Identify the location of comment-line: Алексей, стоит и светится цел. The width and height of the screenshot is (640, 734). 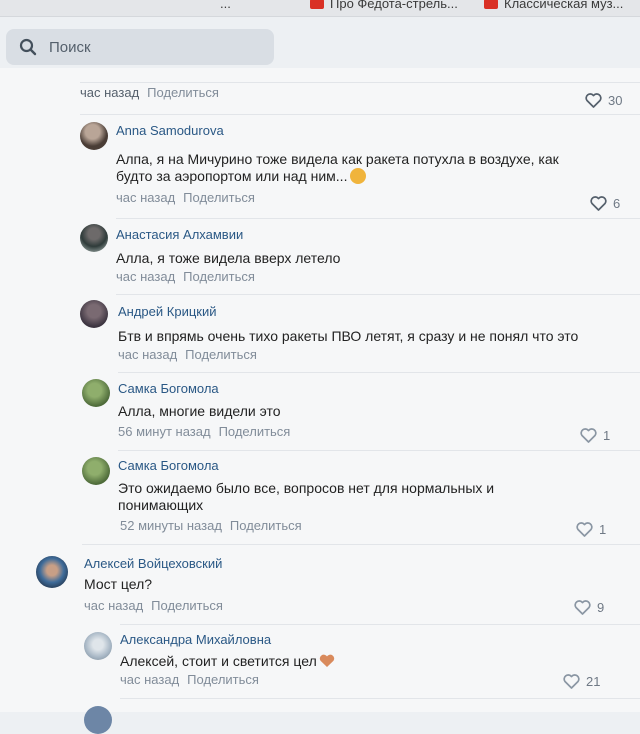
(218, 661).